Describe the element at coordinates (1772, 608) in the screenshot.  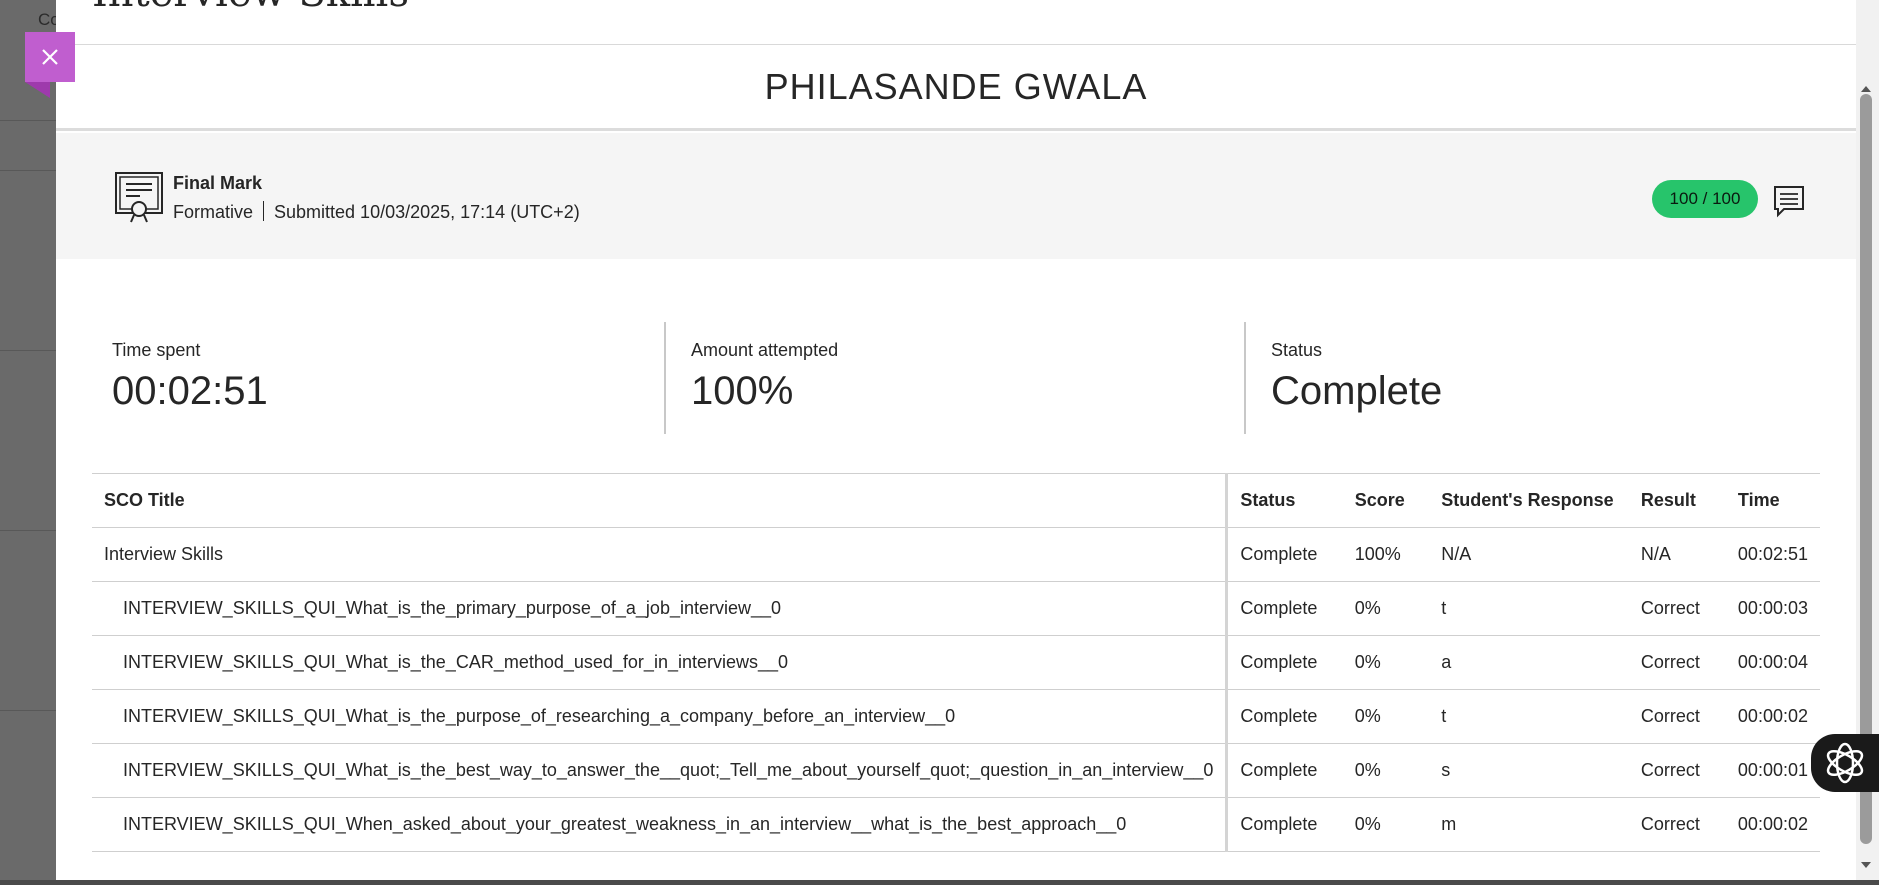
I see `sco-time: 00:00:03` at that location.